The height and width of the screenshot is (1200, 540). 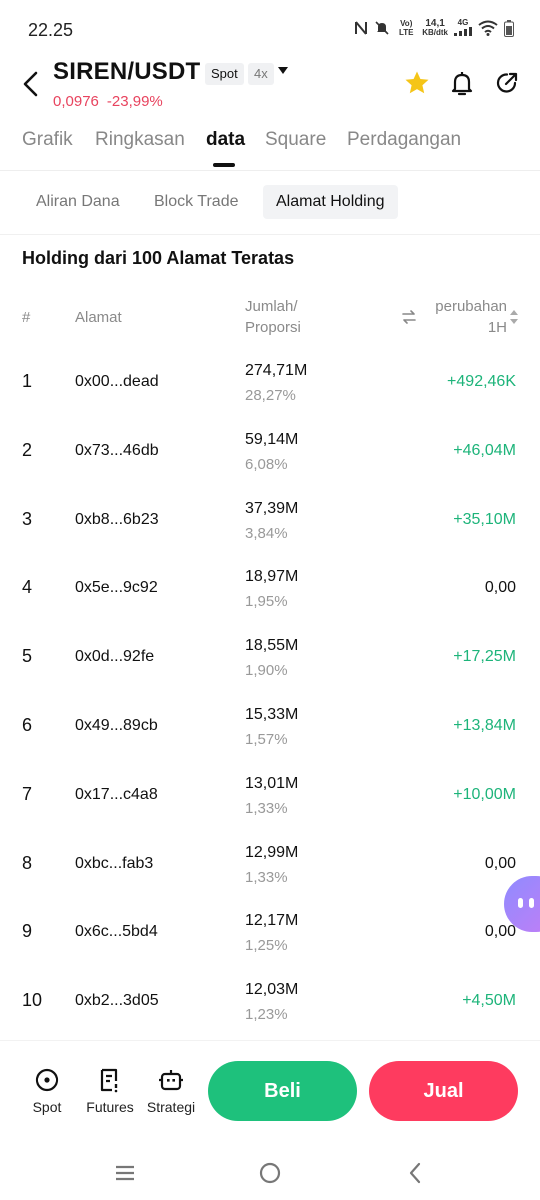 I want to click on price-line: 0,0976 -23,99%, so click(x=108, y=101).